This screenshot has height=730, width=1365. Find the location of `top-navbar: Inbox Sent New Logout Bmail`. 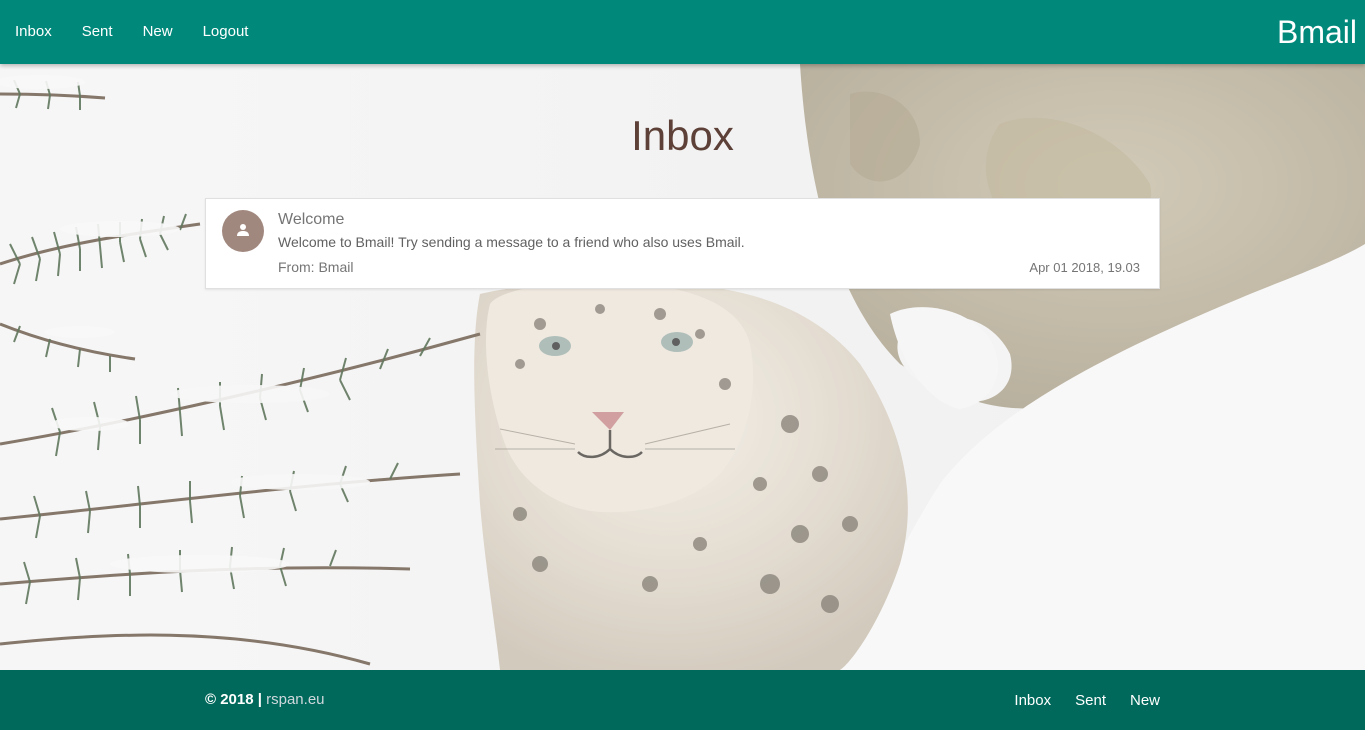

top-navbar: Inbox Sent New Logout Bmail is located at coordinates (682, 32).